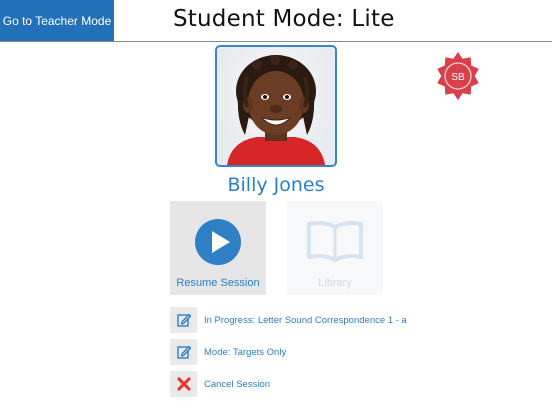 This screenshot has height=414, width=552. I want to click on cancel-session-row: Cancel Session, so click(220, 384).